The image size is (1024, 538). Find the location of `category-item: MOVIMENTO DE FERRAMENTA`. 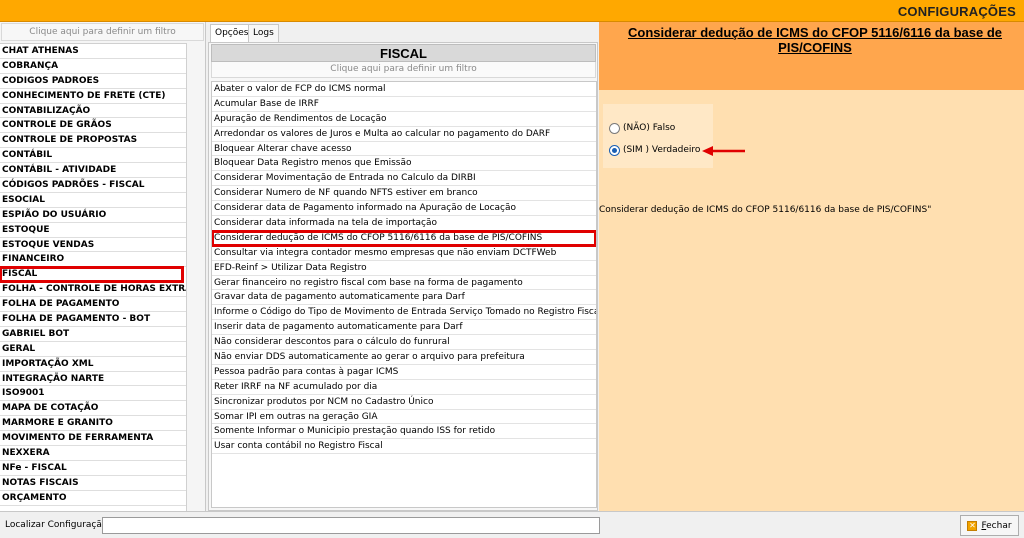

category-item: MOVIMENTO DE FERRAMENTA is located at coordinates (93, 439).